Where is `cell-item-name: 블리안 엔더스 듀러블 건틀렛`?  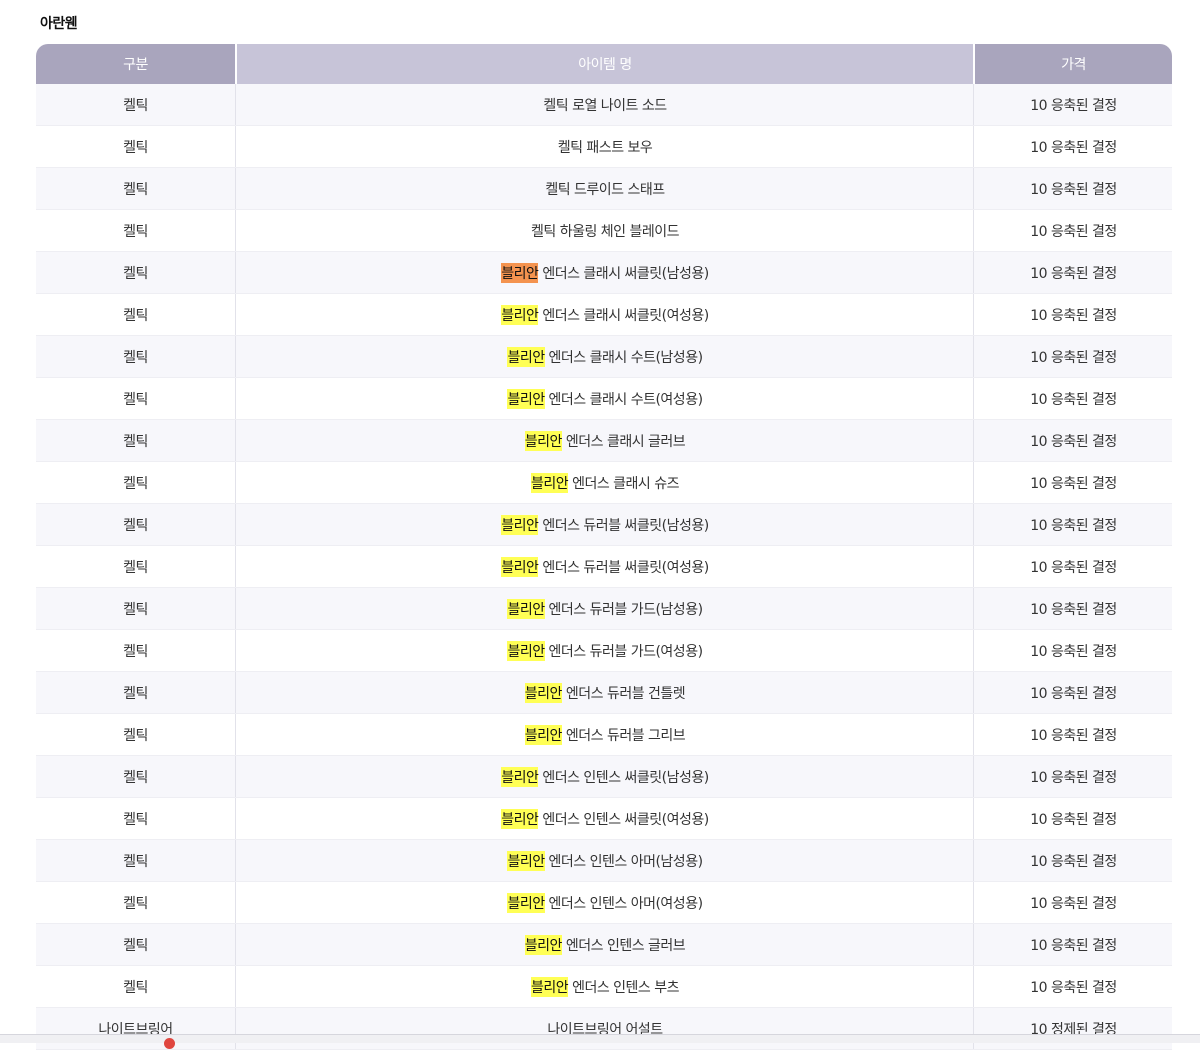 cell-item-name: 블리안 엔더스 듀러블 건틀렛 is located at coordinates (605, 692).